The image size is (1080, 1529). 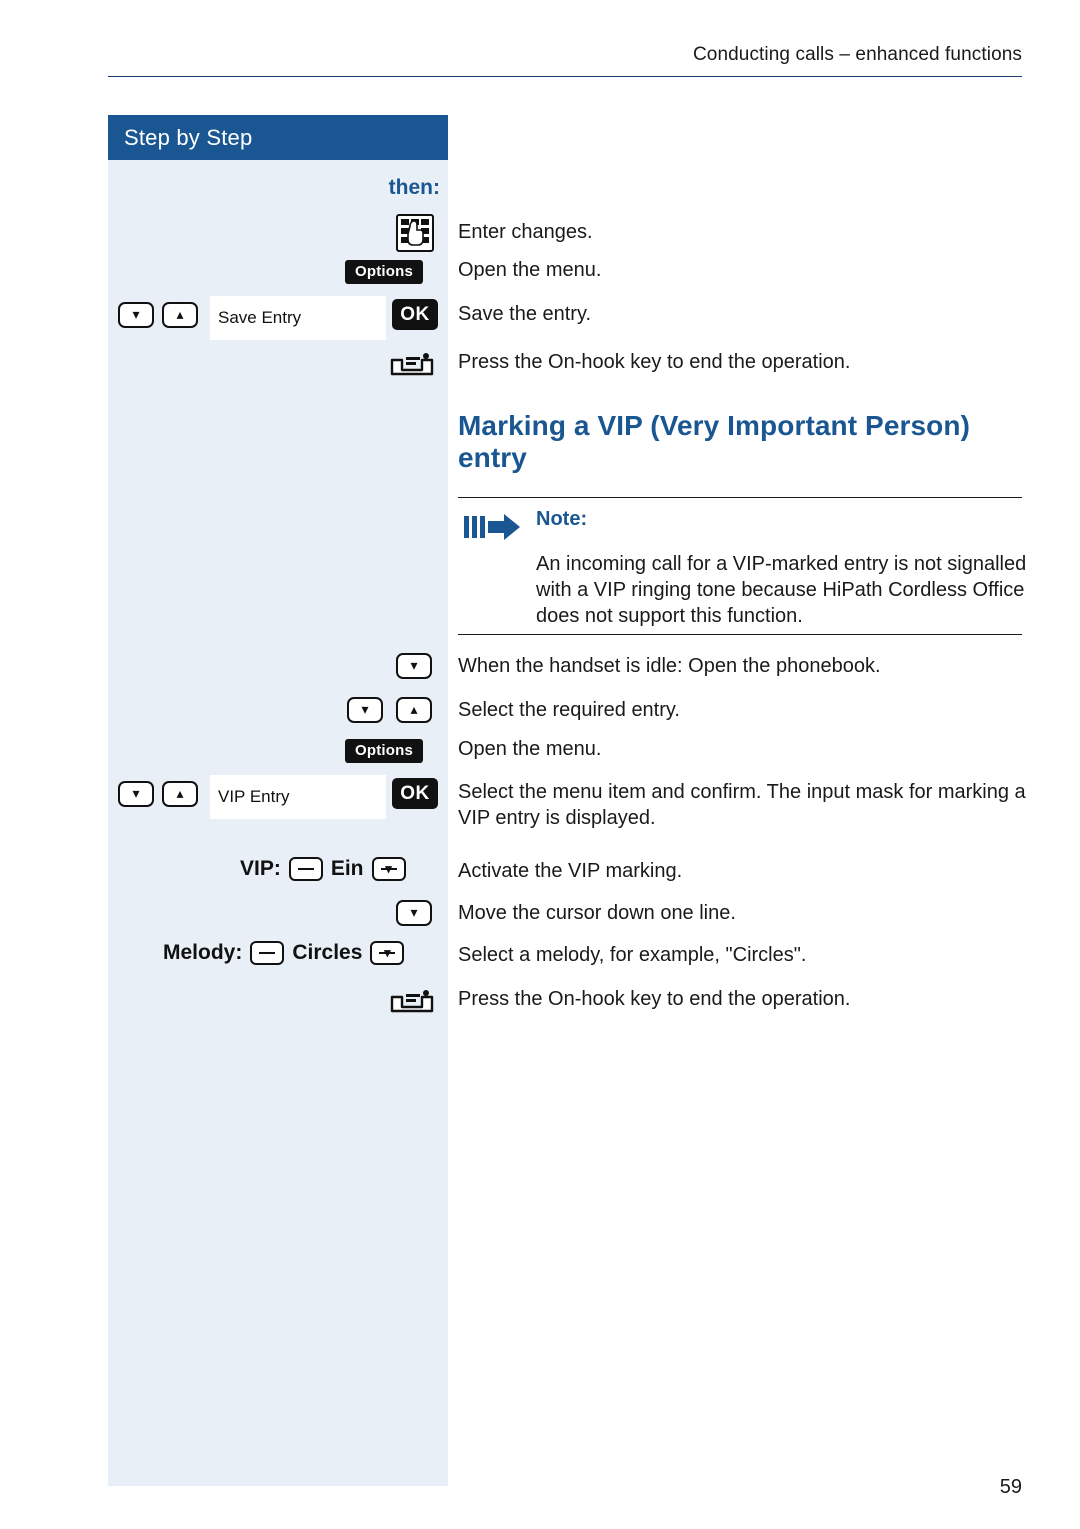 I want to click on nav-down-key-2: ▾, so click(x=414, y=666).